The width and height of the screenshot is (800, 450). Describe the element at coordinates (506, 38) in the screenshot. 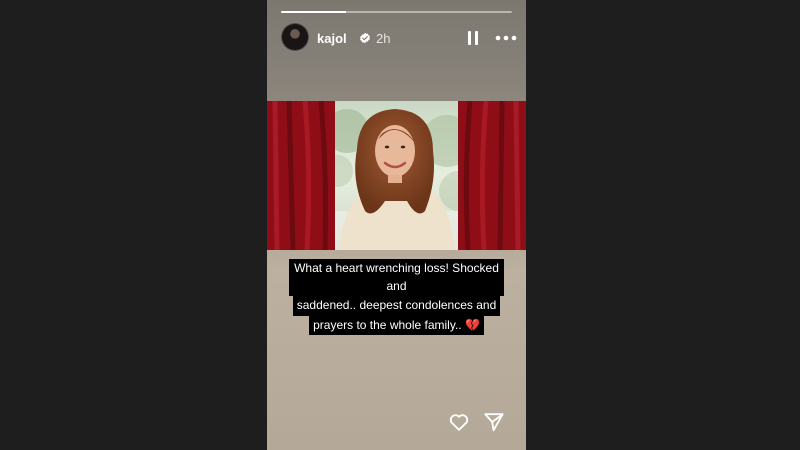

I see `more-icon` at that location.